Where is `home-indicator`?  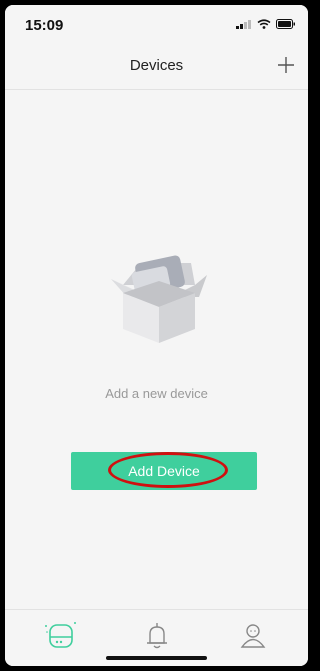 home-indicator is located at coordinates (156, 658).